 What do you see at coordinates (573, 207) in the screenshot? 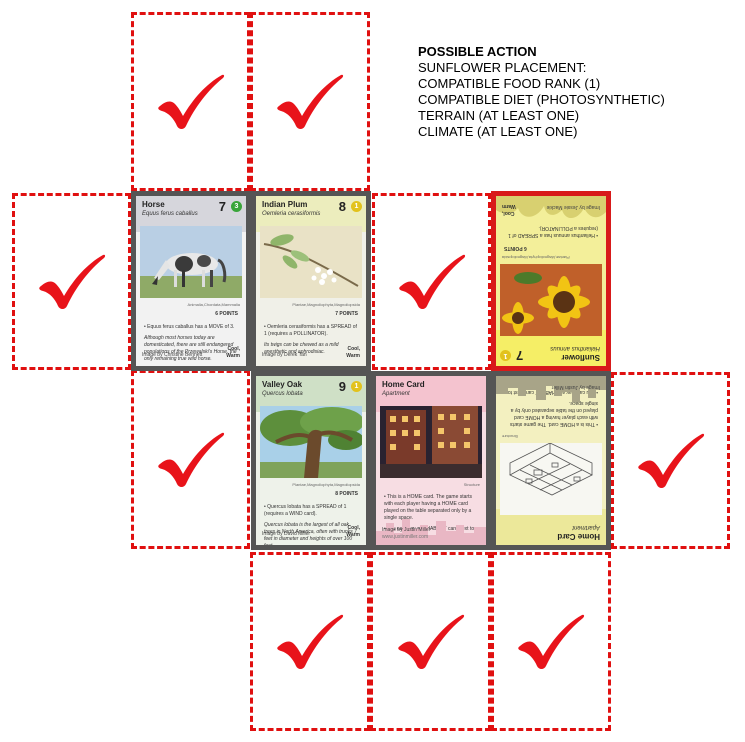
I see `card-credit: Image by Jessie Mackie` at bounding box center [573, 207].